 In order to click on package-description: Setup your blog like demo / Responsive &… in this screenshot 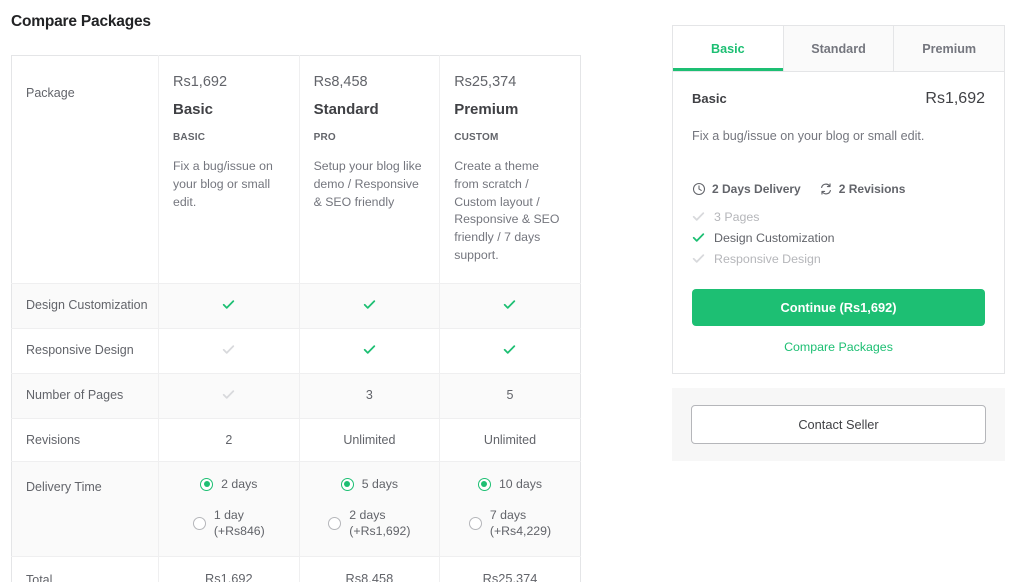, I will do `click(367, 184)`.